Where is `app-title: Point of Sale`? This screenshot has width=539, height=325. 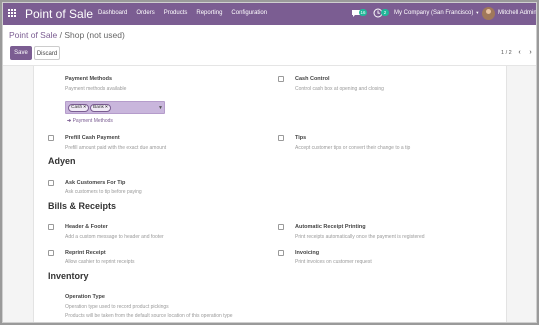 app-title: Point of Sale is located at coordinates (59, 14).